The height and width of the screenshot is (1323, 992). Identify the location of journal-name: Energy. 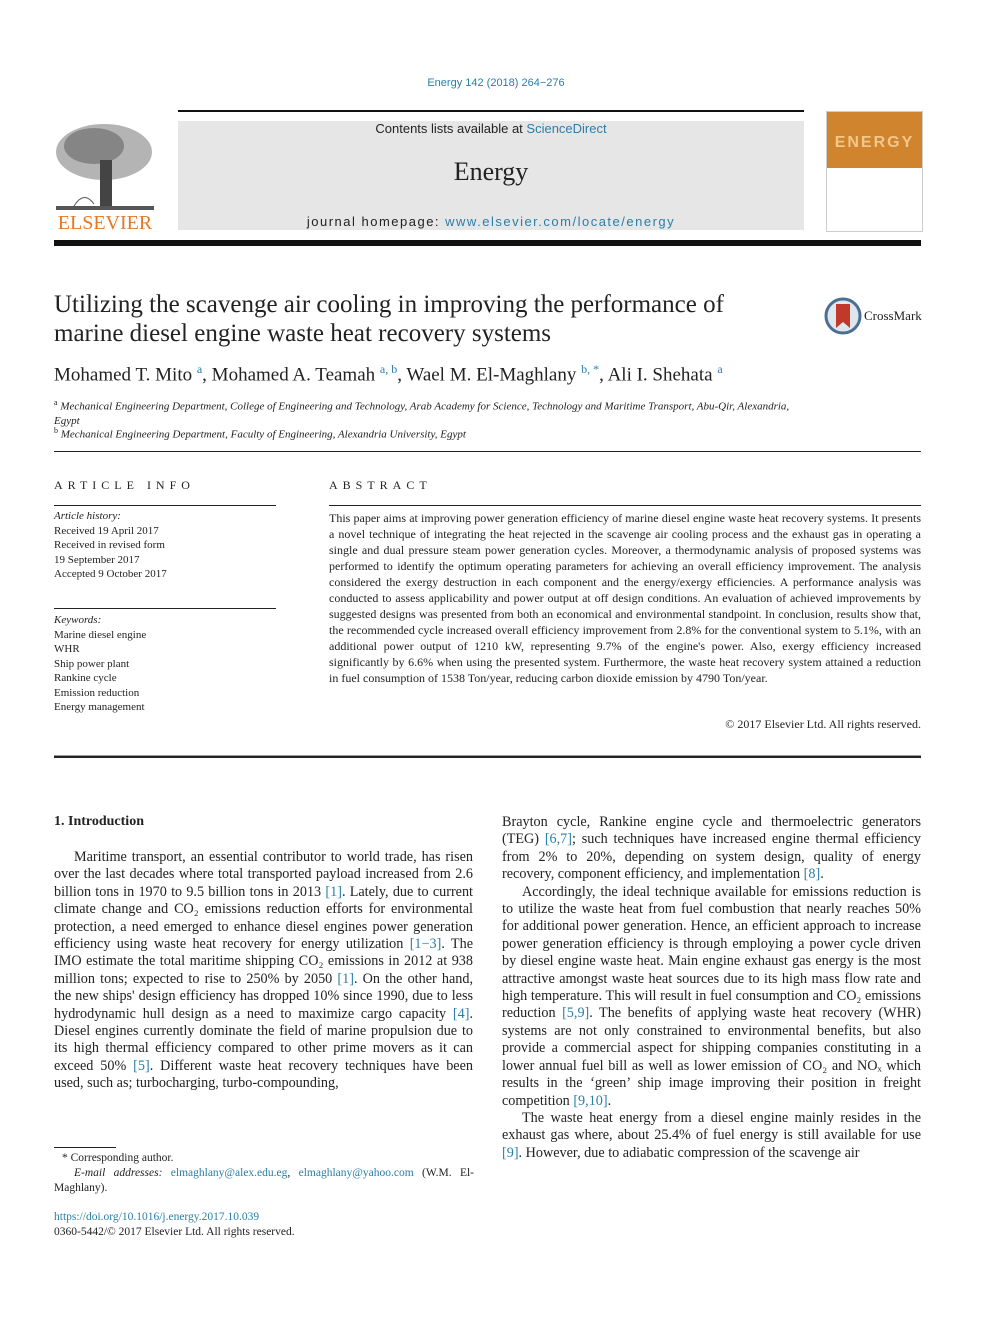
(491, 171).